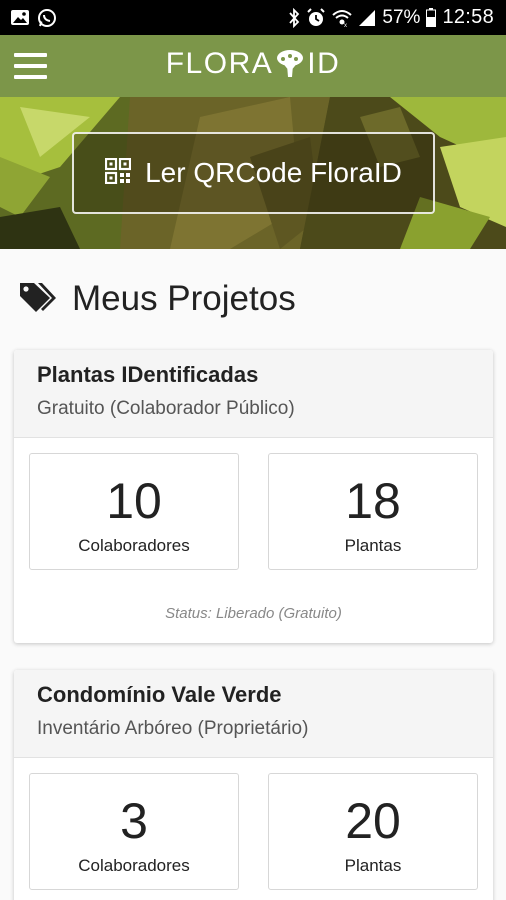 The height and width of the screenshot is (900, 506). What do you see at coordinates (294, 17) in the screenshot?
I see `bluetooth-icon` at bounding box center [294, 17].